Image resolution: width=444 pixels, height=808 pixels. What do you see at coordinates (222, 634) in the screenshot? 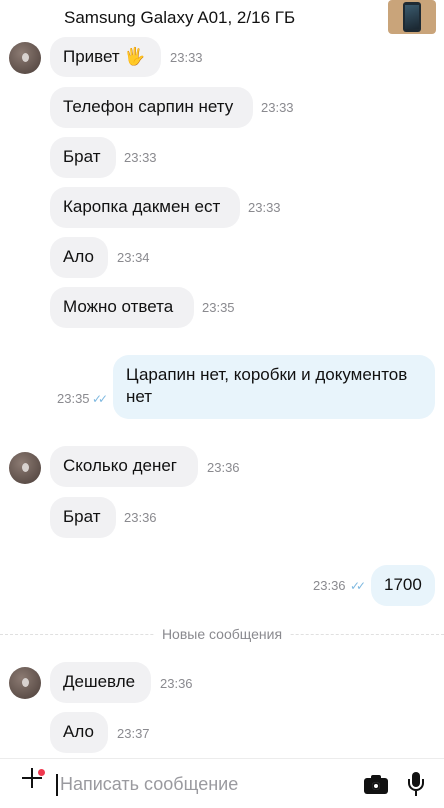
I see `new-messages-divider: Новые сообщения` at bounding box center [222, 634].